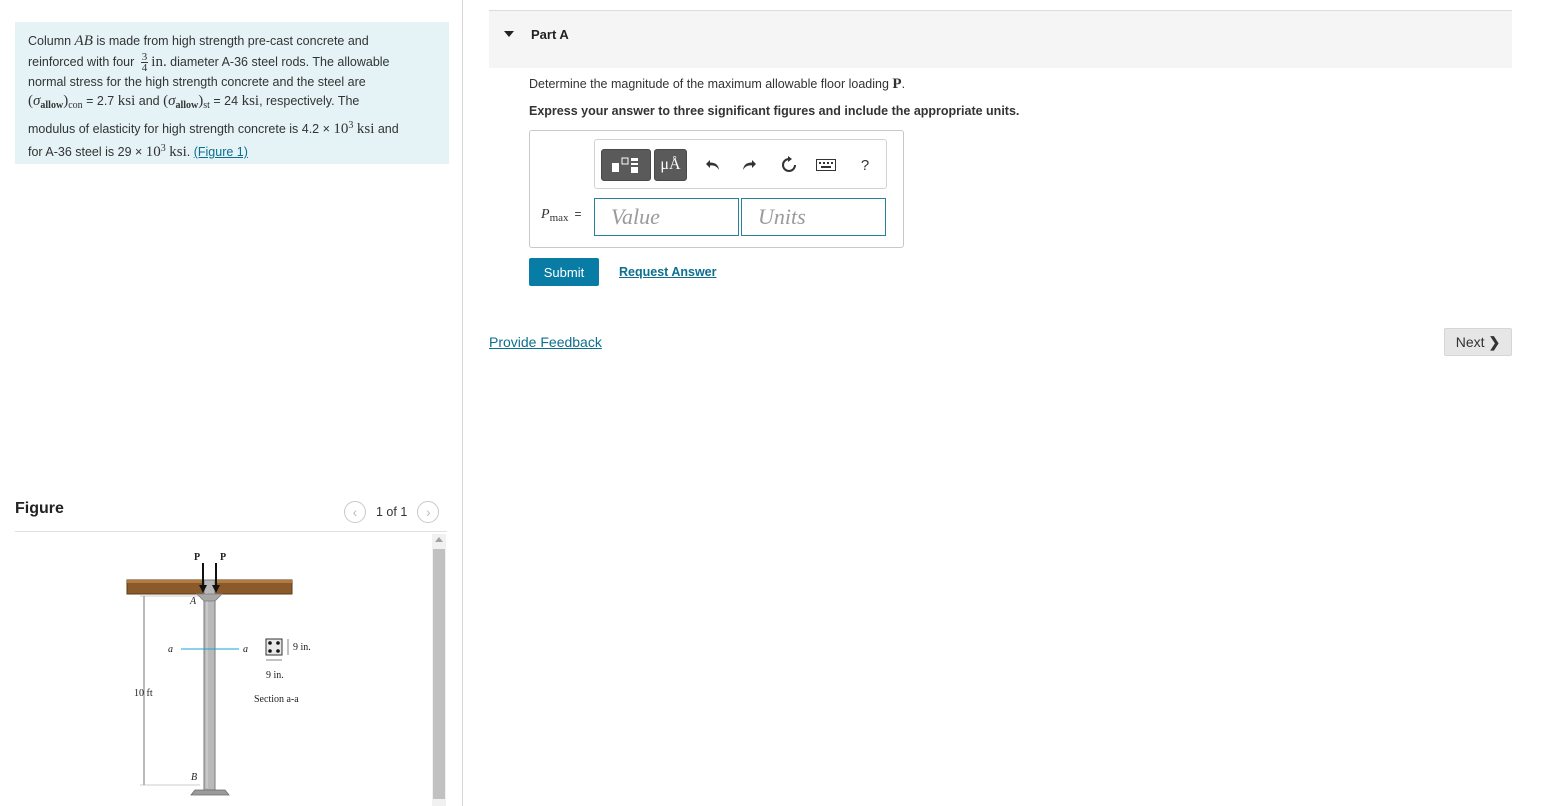 This screenshot has width=1558, height=806. I want to click on redo-button, so click(749, 165).